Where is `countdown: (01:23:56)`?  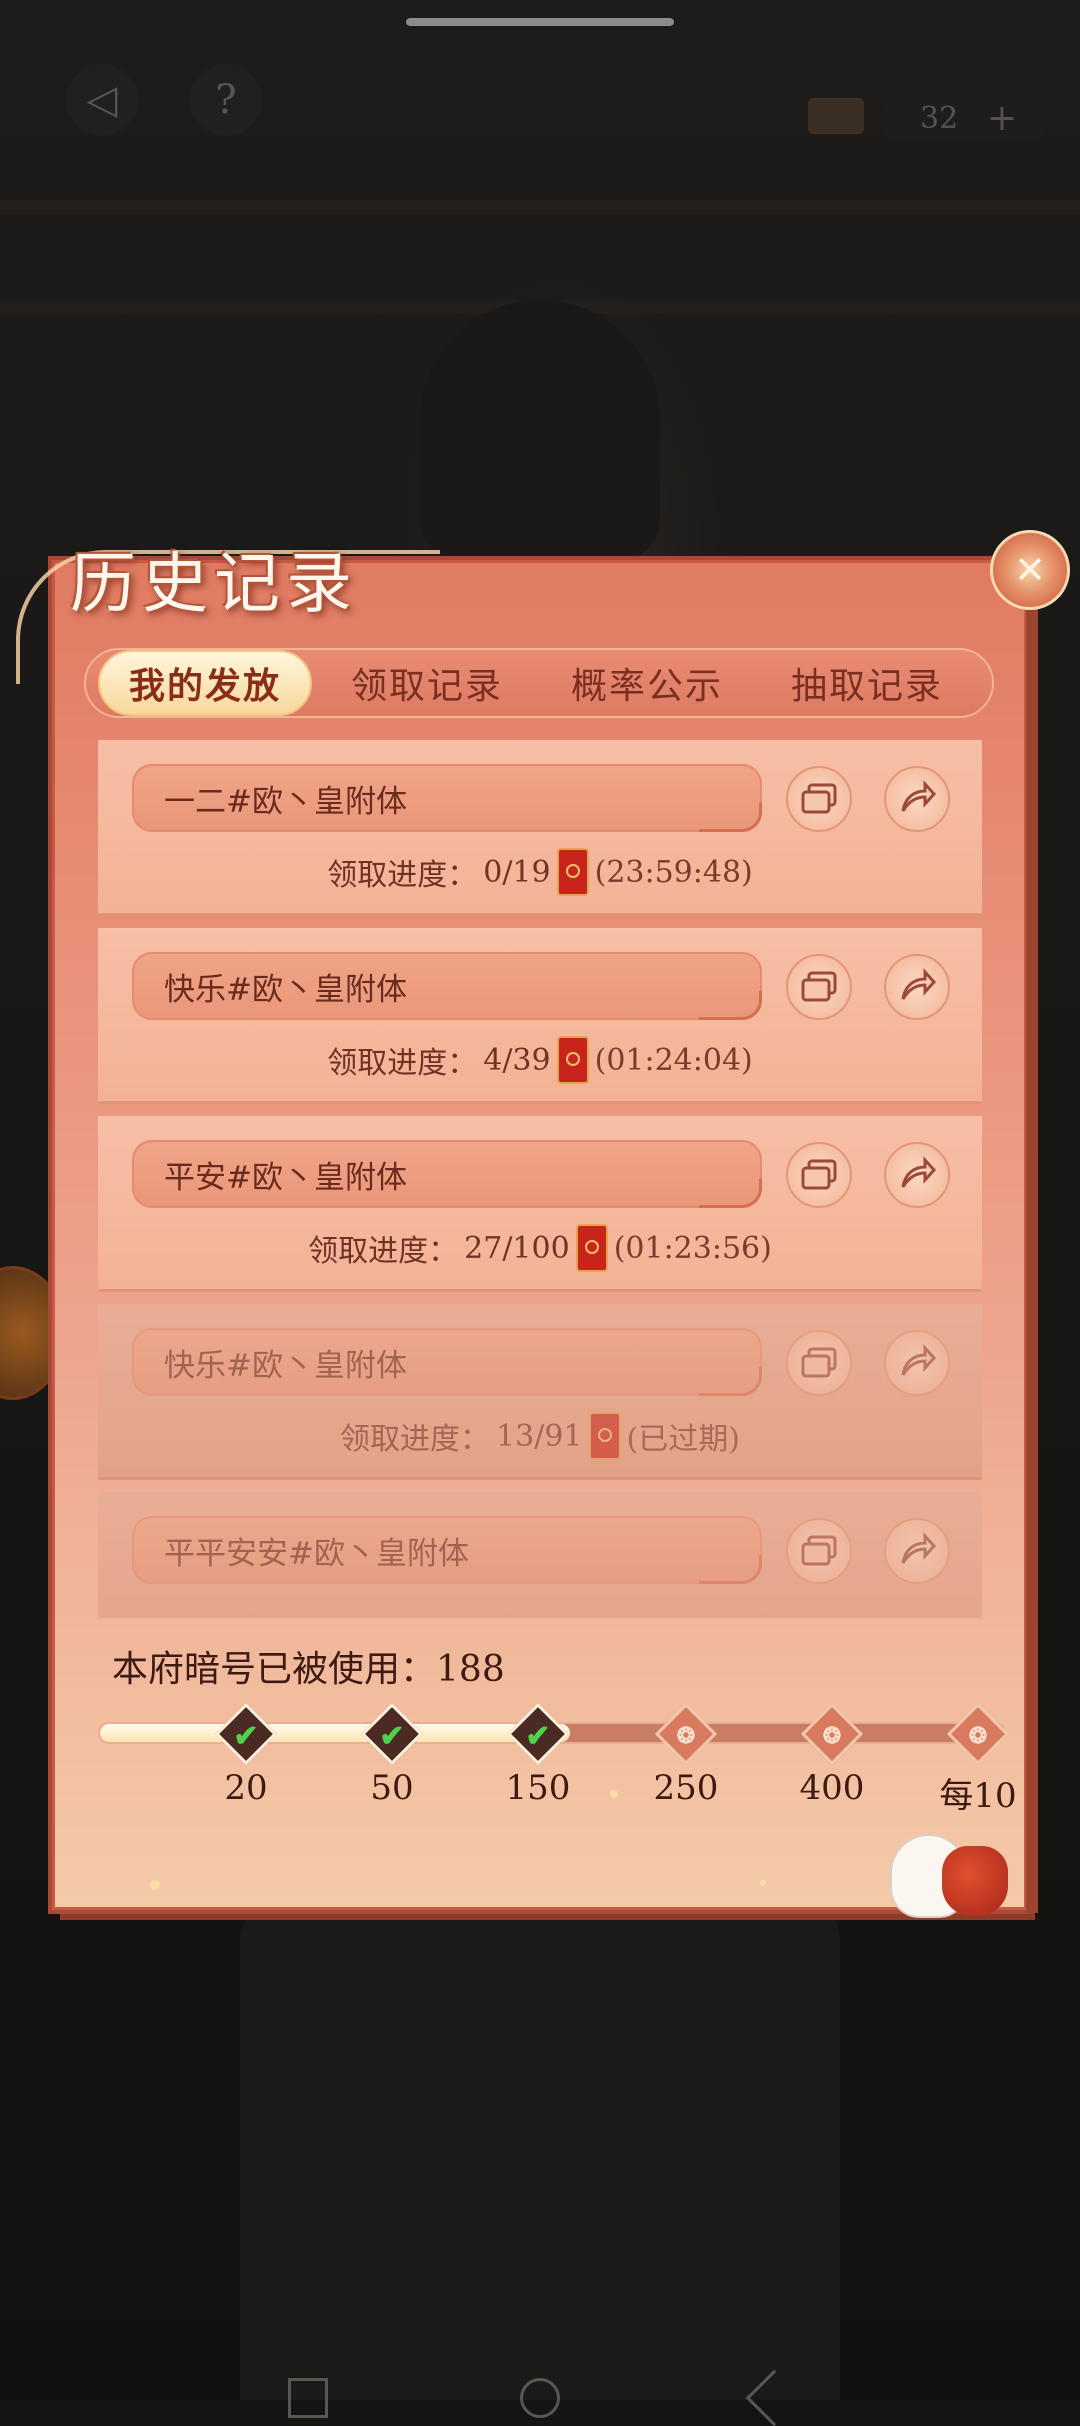
countdown: (01:23:56) is located at coordinates (692, 1248).